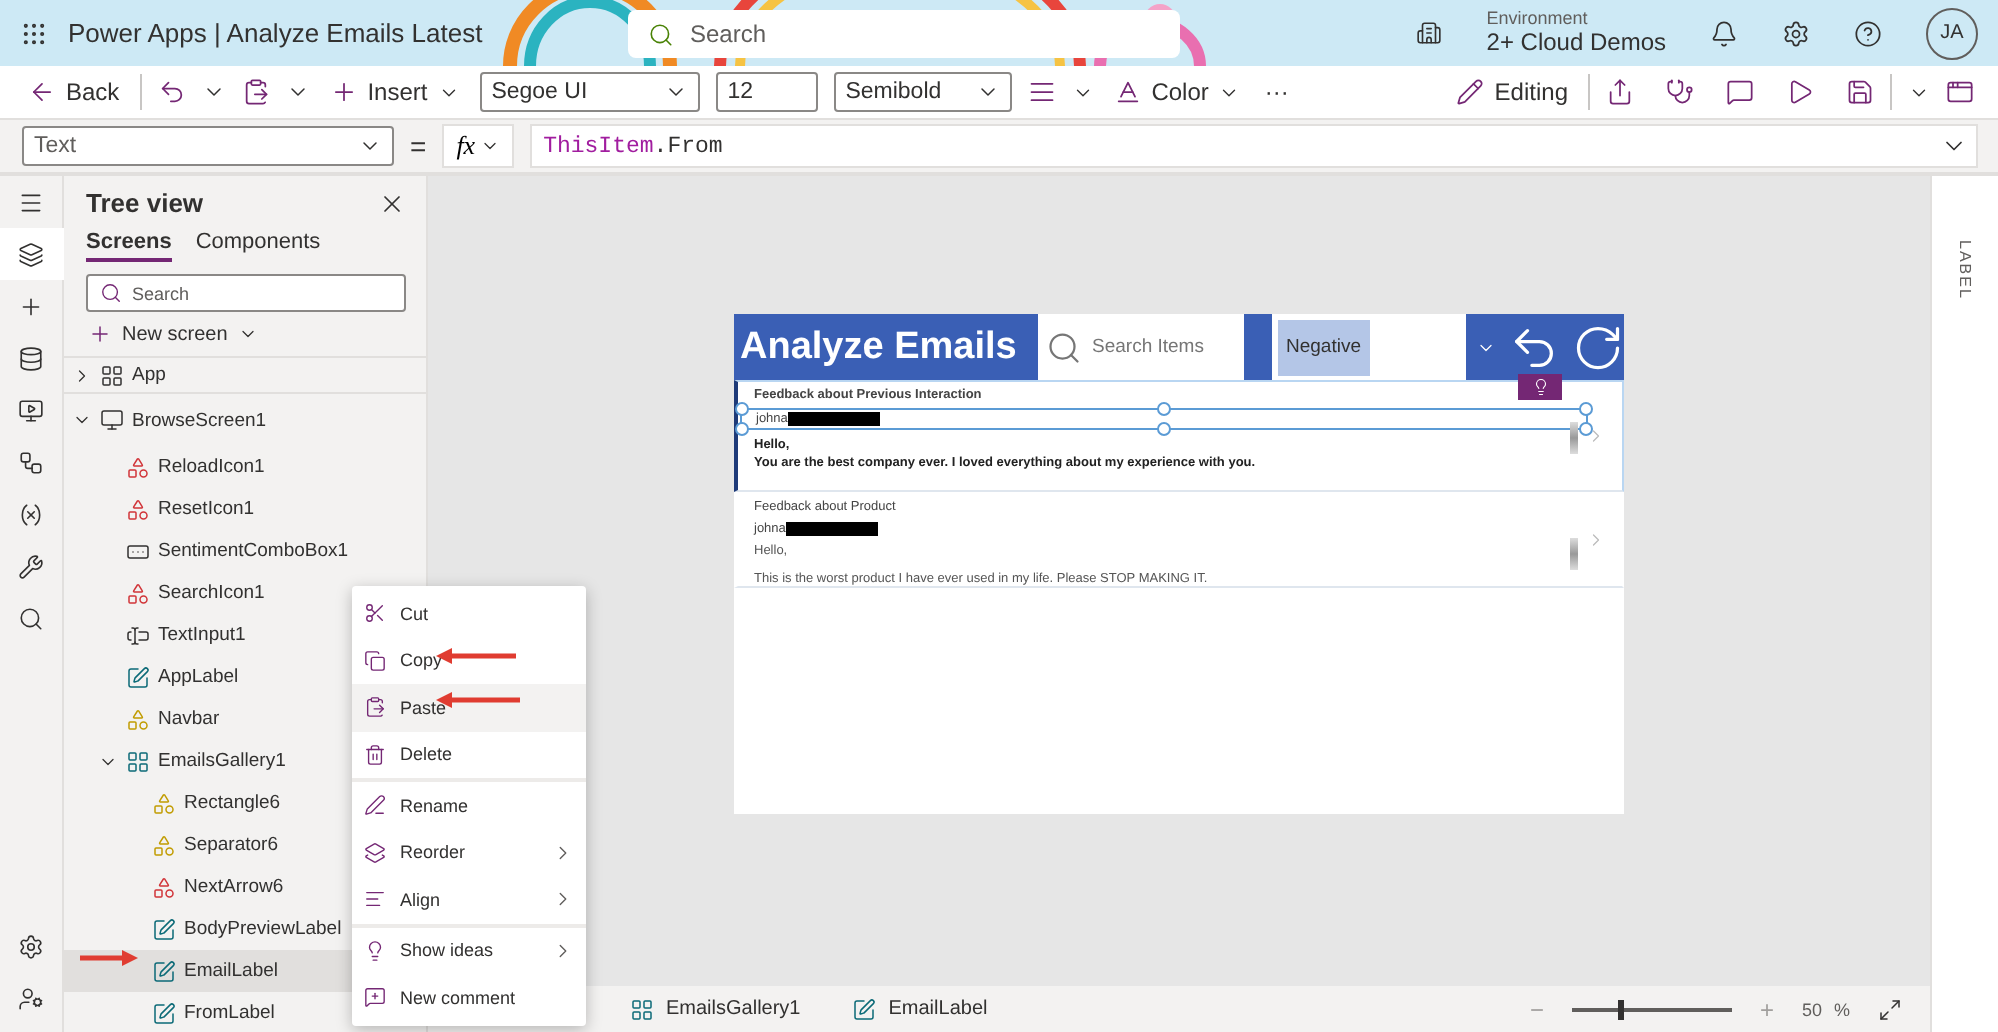 This screenshot has height=1032, width=1998. I want to click on tree-item: BrowseScreen1, so click(245, 420).